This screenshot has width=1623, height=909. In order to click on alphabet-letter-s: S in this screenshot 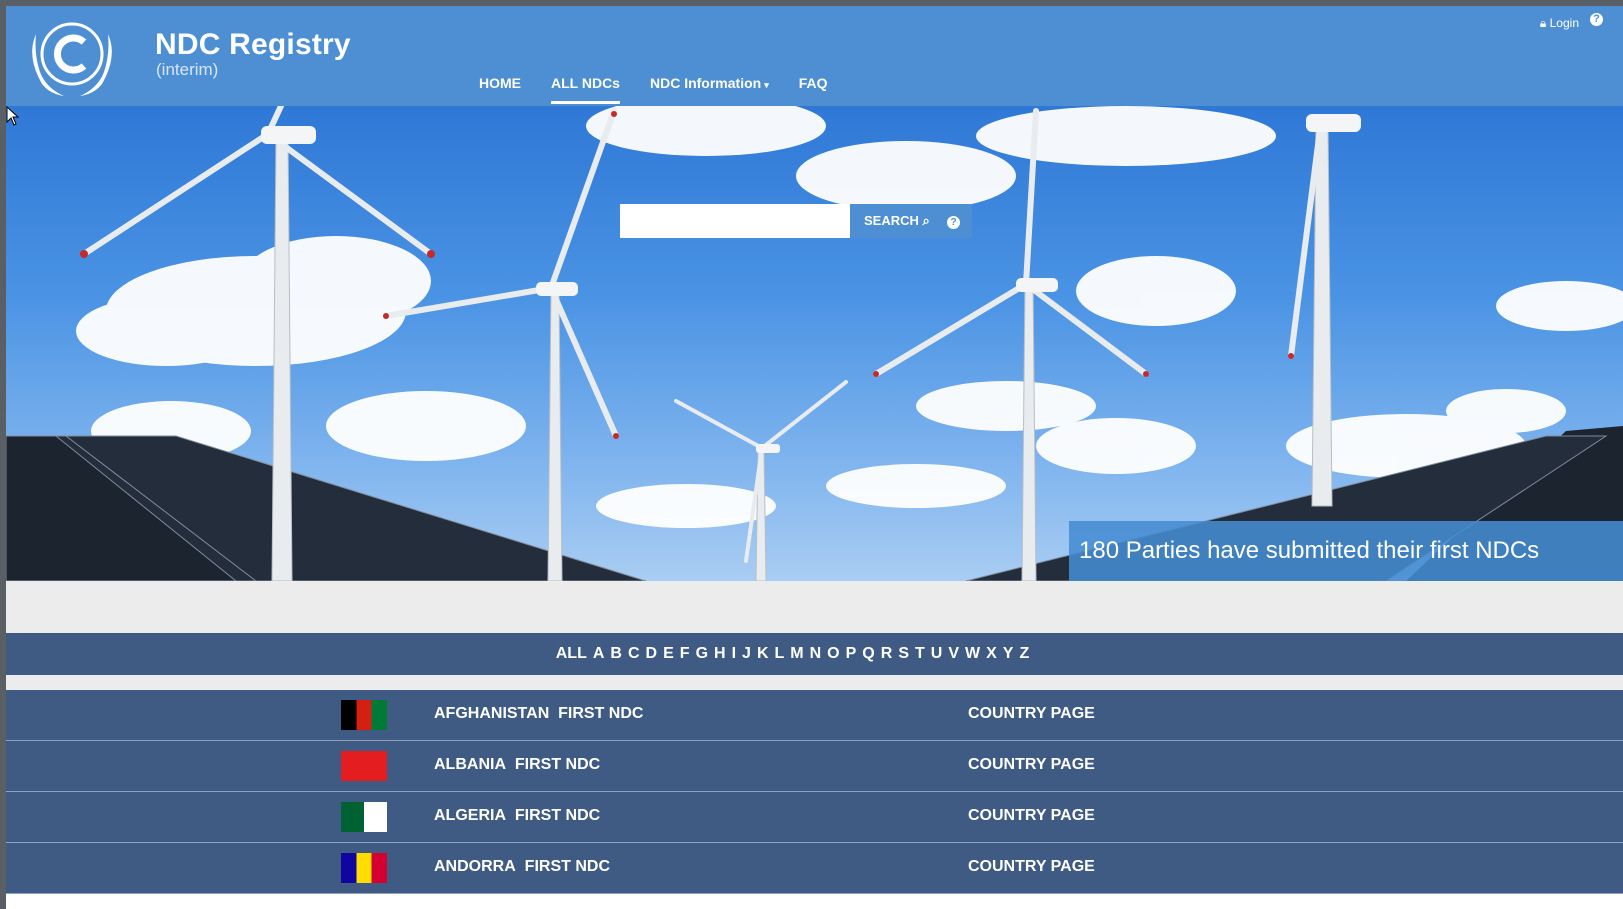, I will do `click(903, 654)`.